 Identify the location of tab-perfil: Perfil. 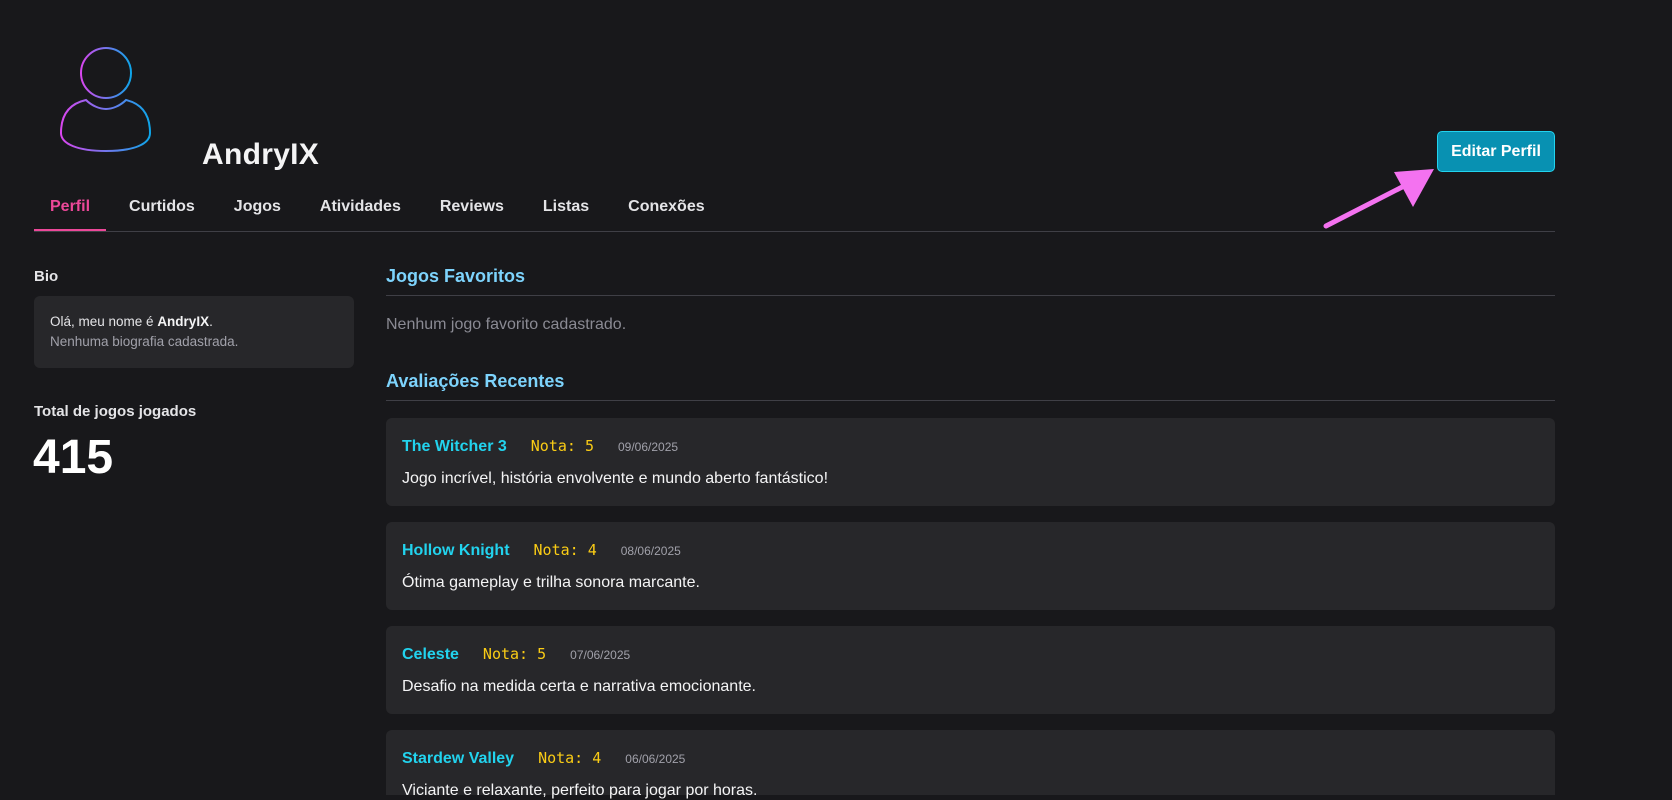
(70, 208).